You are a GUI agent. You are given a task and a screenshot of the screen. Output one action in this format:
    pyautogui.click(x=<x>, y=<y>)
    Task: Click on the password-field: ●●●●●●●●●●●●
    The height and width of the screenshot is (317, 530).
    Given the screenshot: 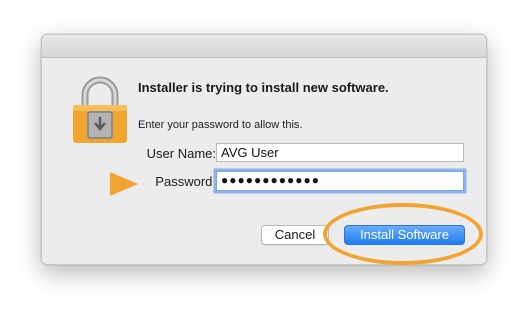 What is the action you would take?
    pyautogui.click(x=340, y=181)
    